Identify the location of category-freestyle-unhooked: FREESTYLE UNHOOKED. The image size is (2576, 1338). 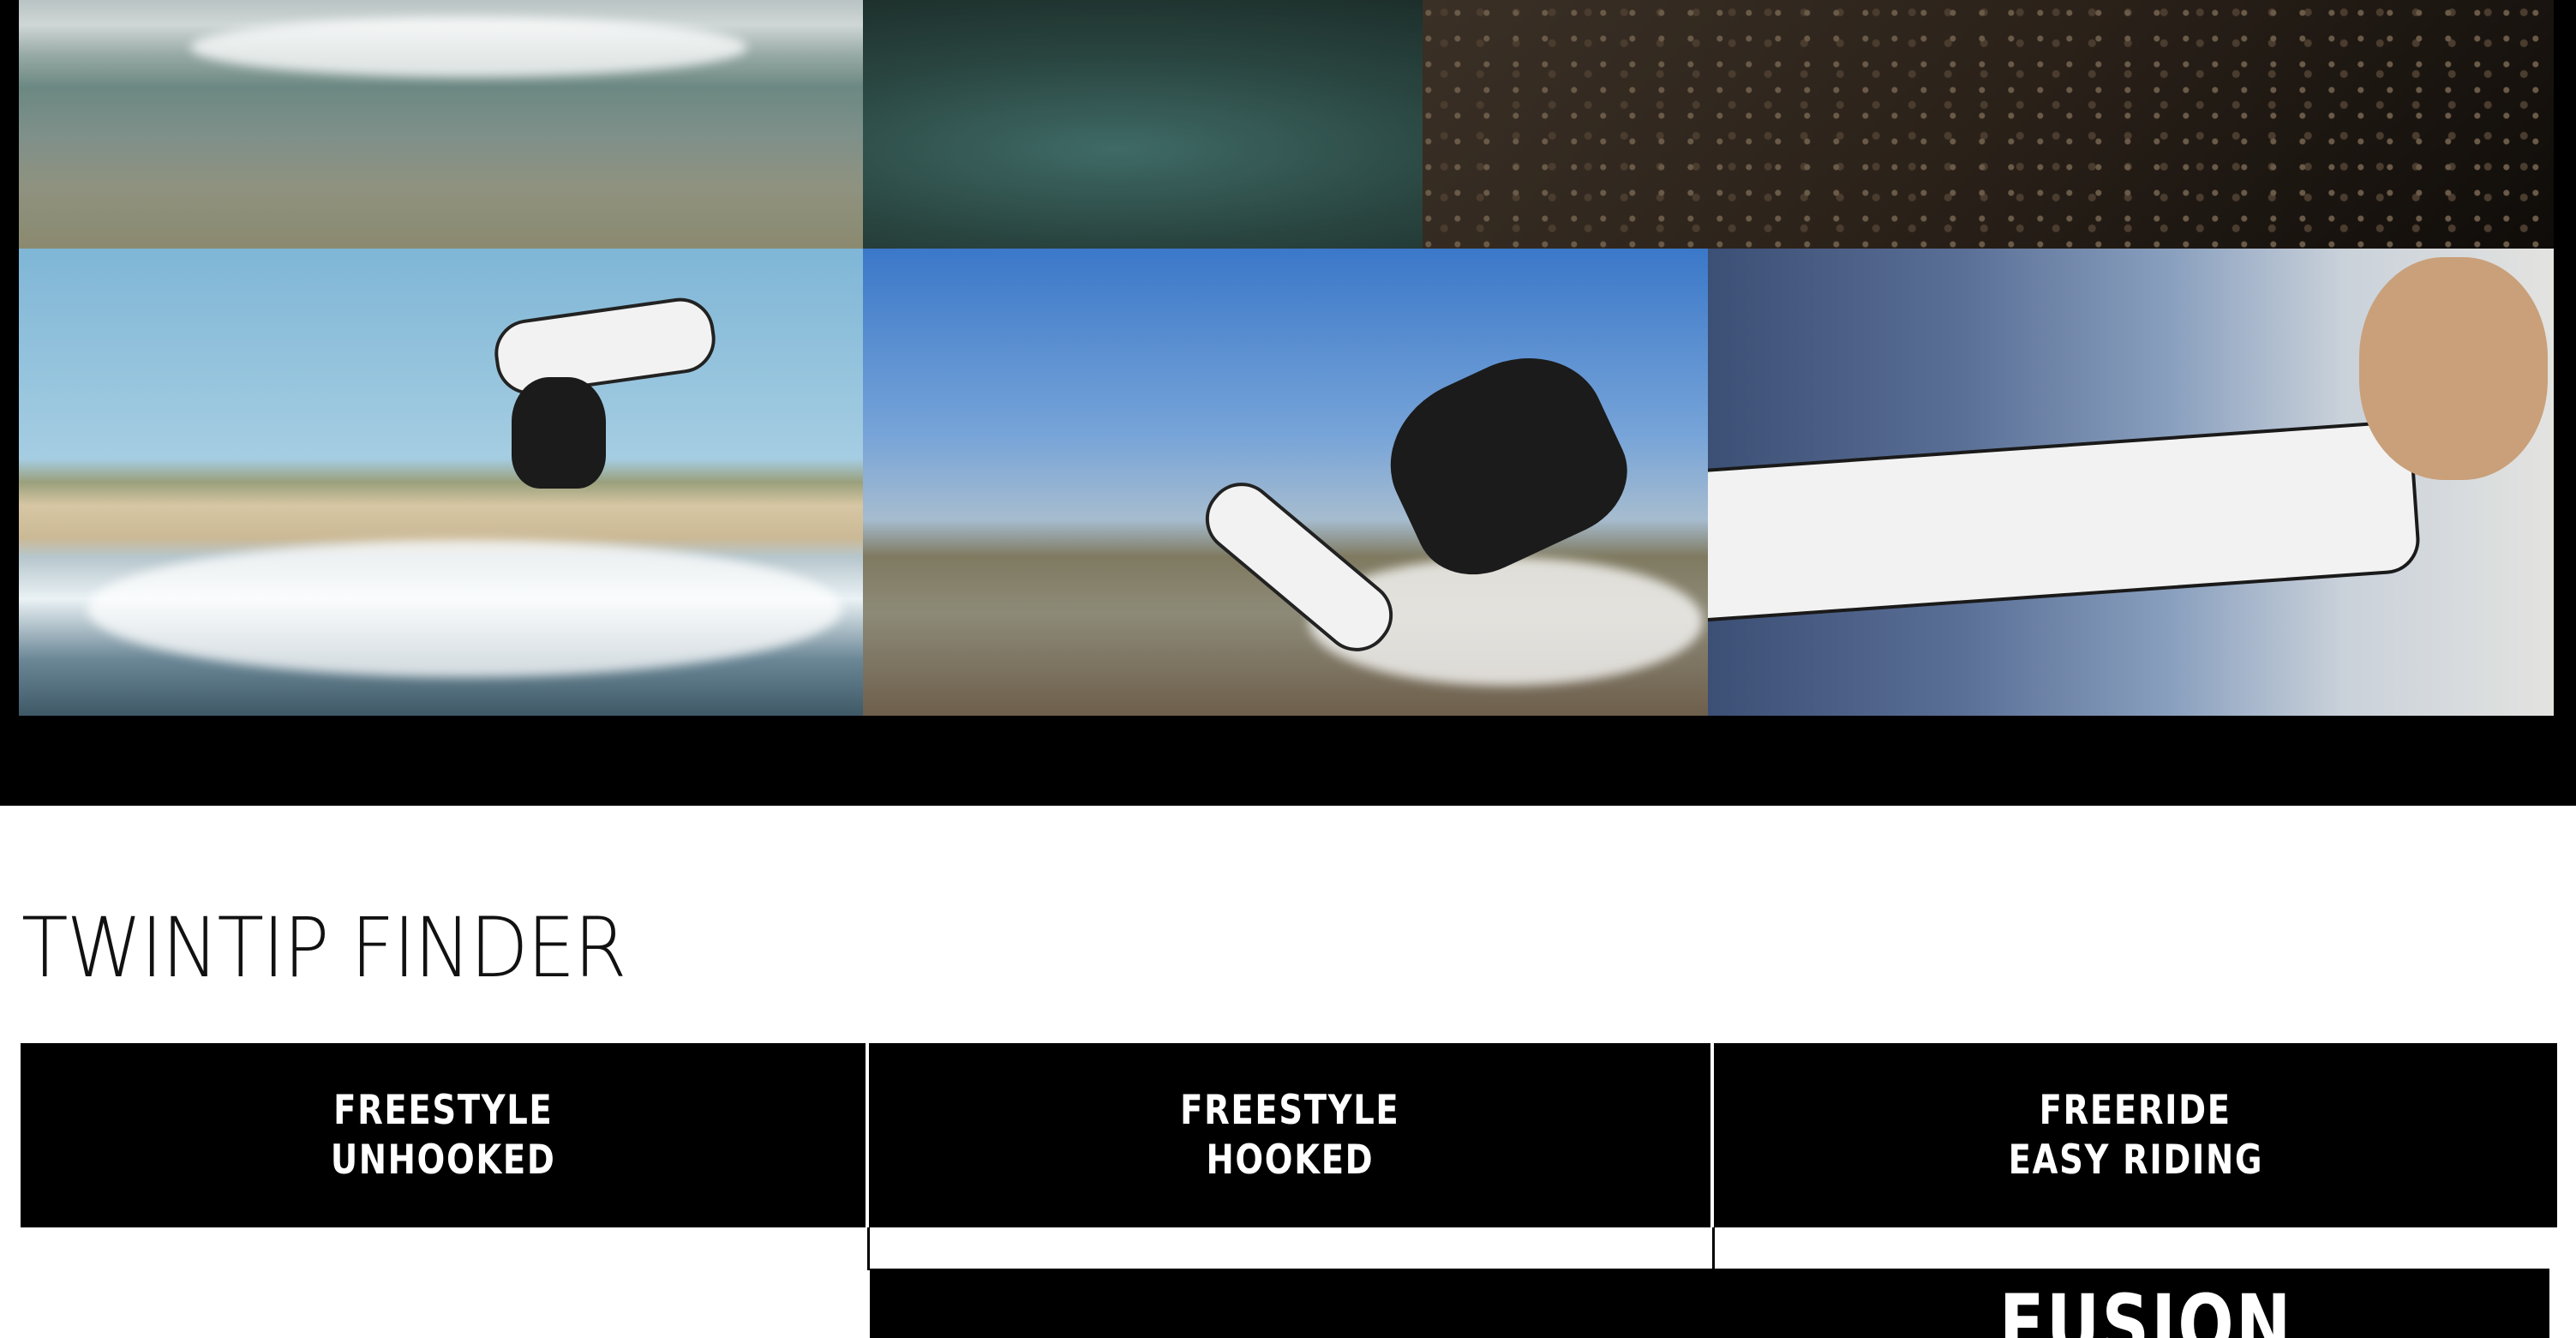
(443, 1135).